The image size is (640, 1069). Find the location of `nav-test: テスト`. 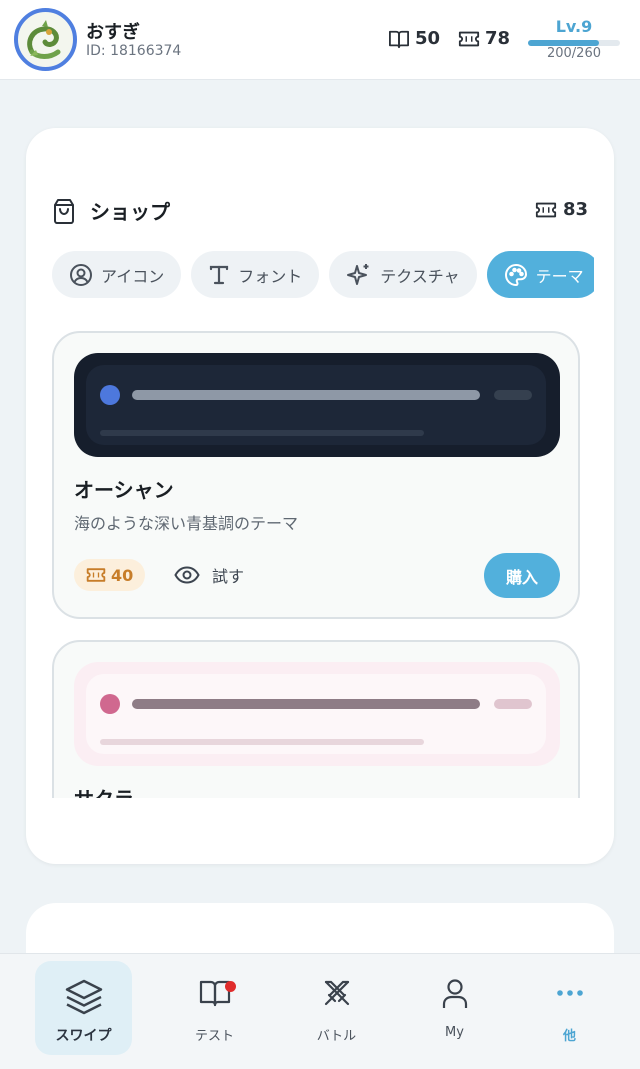

nav-test: テスト is located at coordinates (214, 1008).